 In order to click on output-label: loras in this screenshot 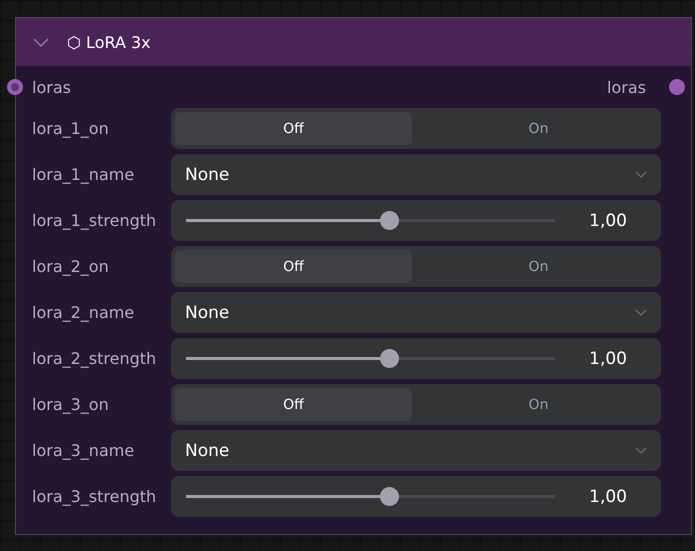, I will do `click(626, 87)`.